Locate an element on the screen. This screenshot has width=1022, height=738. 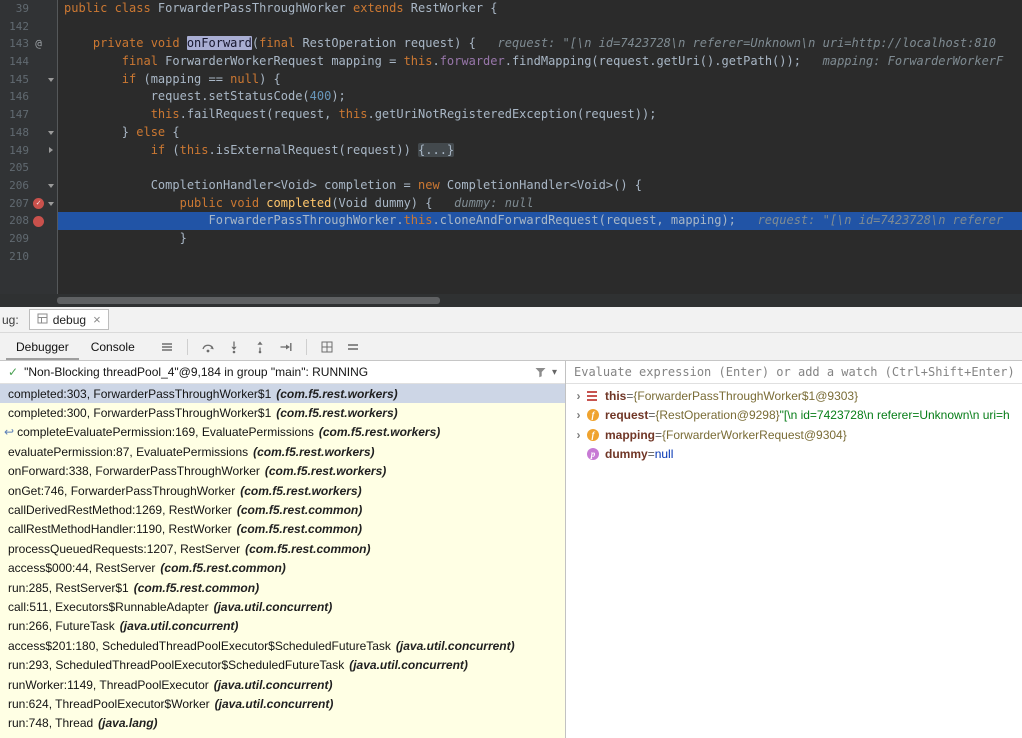
line-number: 145 is located at coordinates (19, 79).